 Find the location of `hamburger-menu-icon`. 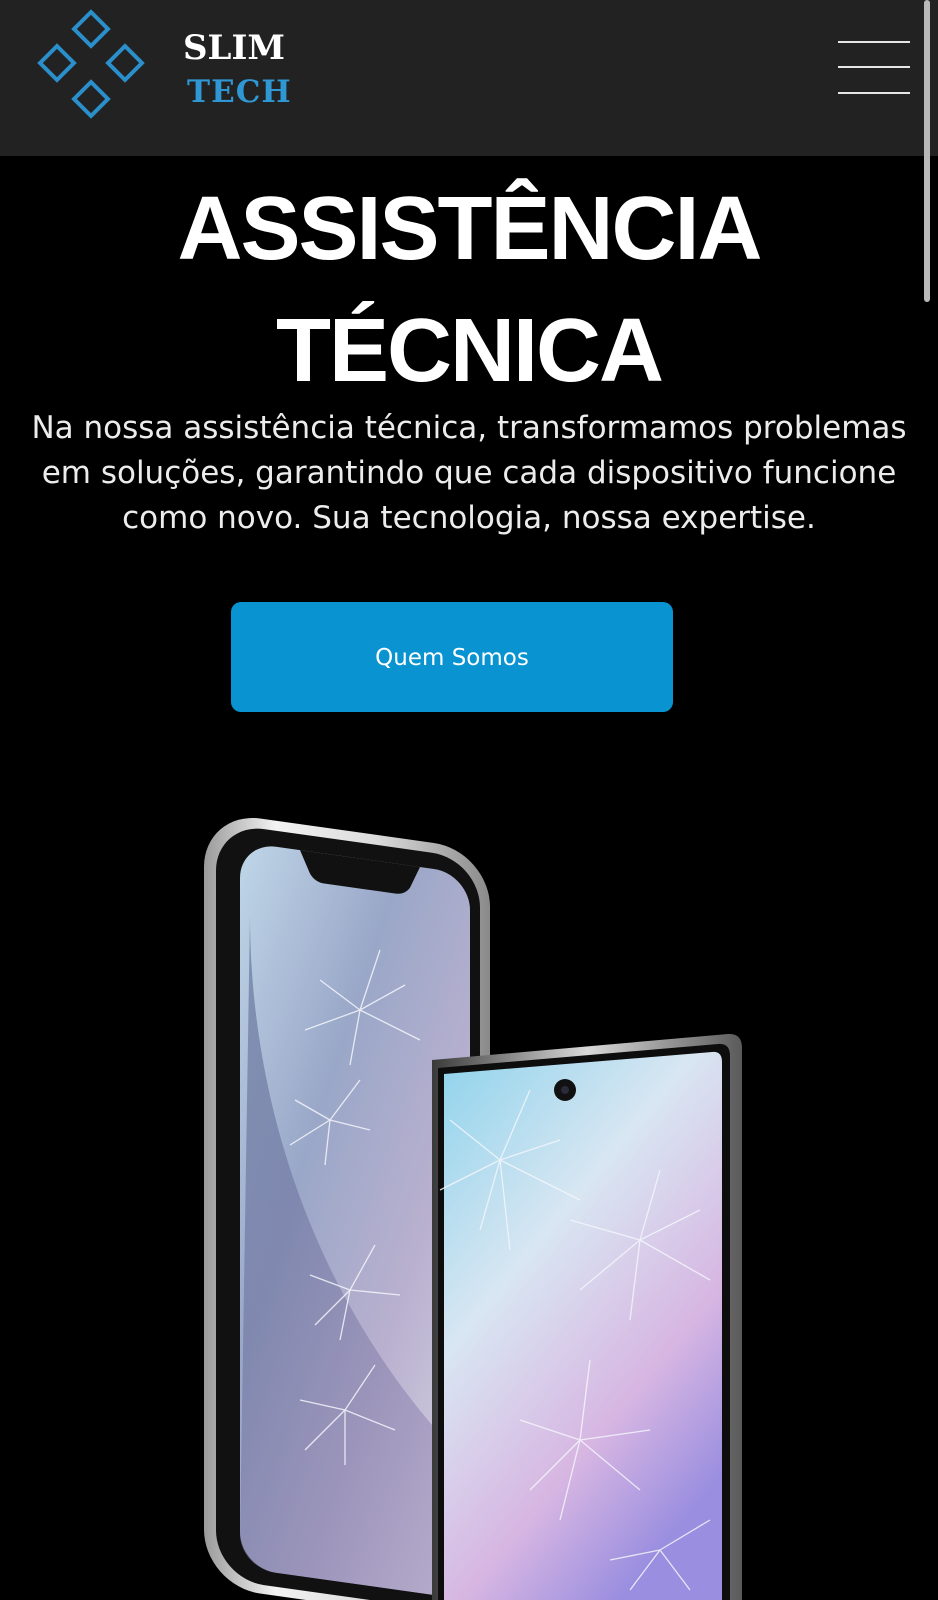

hamburger-menu-icon is located at coordinates (874, 68).